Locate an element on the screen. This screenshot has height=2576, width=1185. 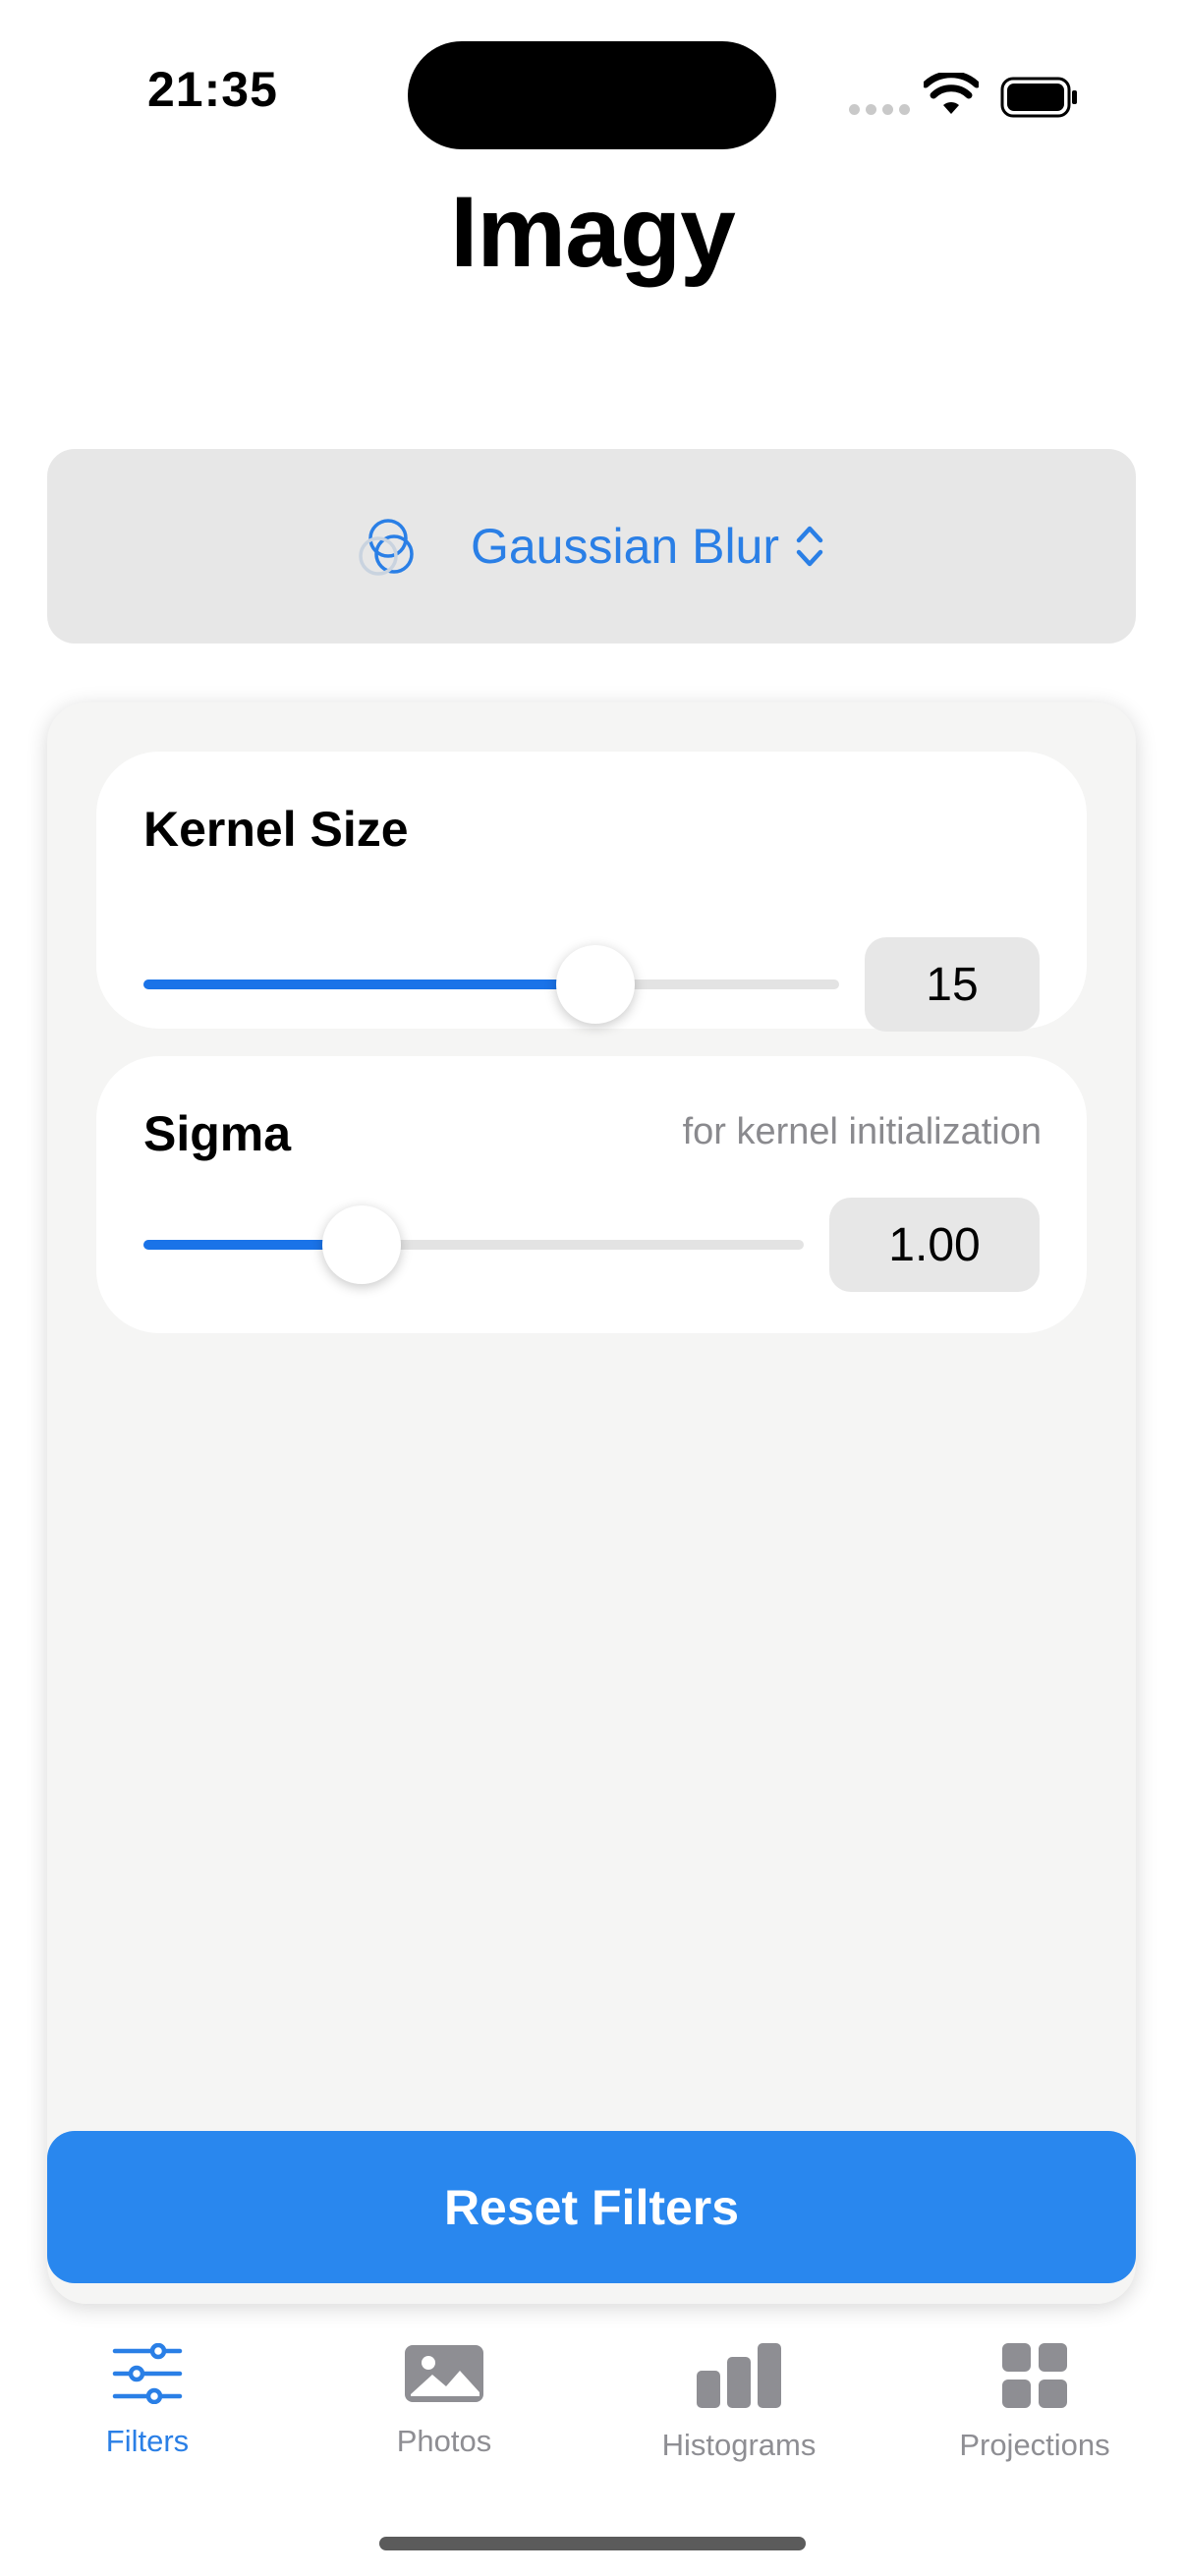
tab-label-projections: Projections is located at coordinates (1034, 2445).